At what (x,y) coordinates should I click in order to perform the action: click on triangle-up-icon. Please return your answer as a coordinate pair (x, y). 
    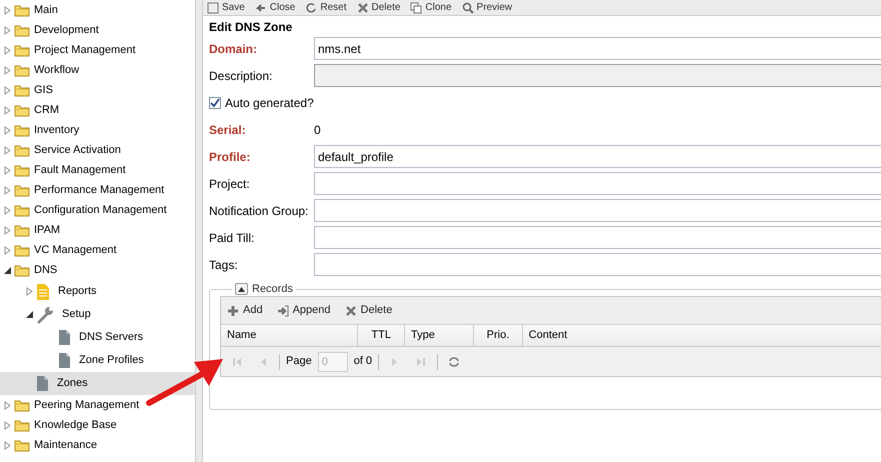
    Looking at the image, I should click on (241, 289).